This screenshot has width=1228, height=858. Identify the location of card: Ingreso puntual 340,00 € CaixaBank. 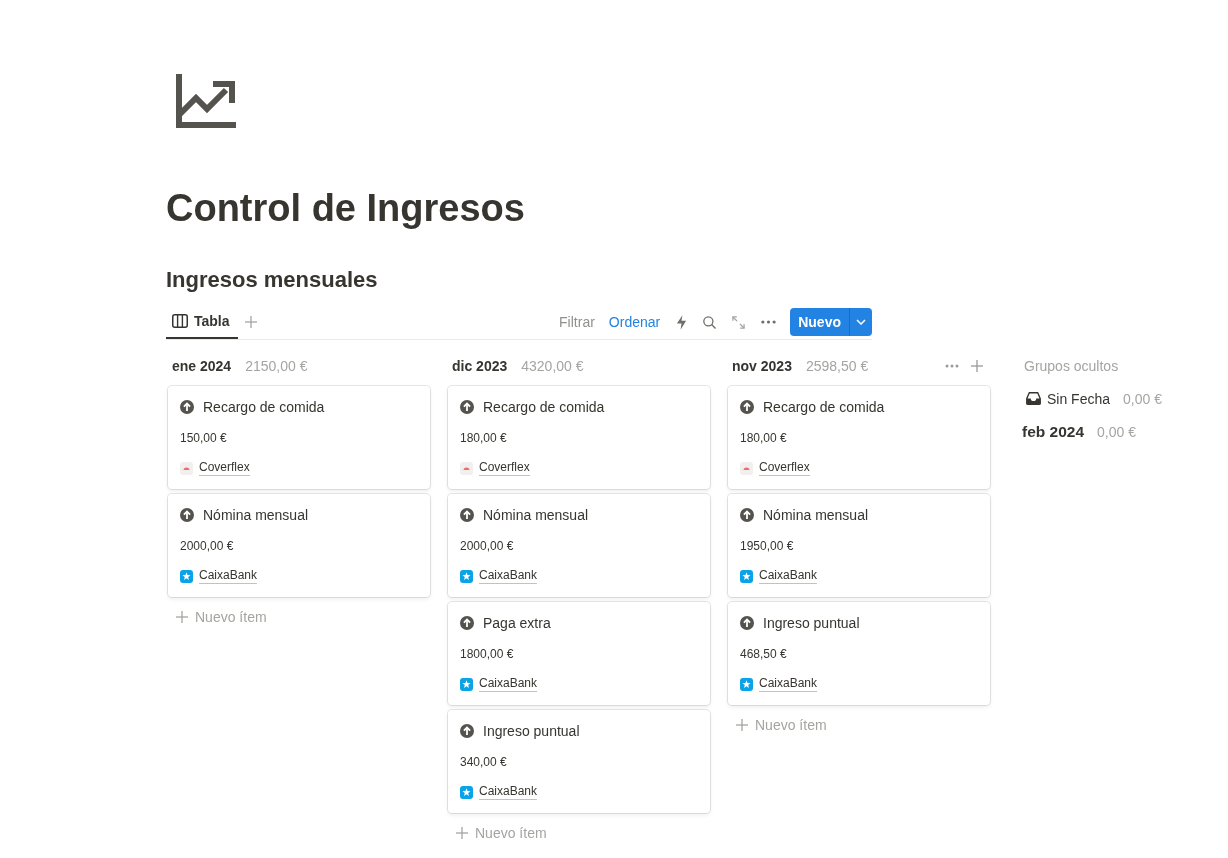
(579, 761).